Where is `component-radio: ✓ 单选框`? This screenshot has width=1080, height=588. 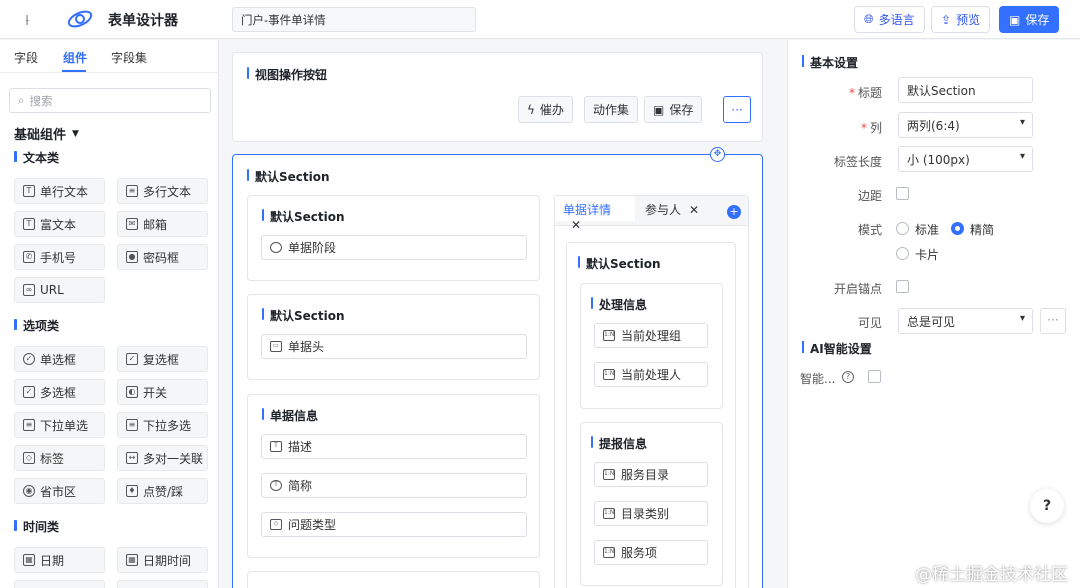 component-radio: ✓ 单选框 is located at coordinates (59, 359).